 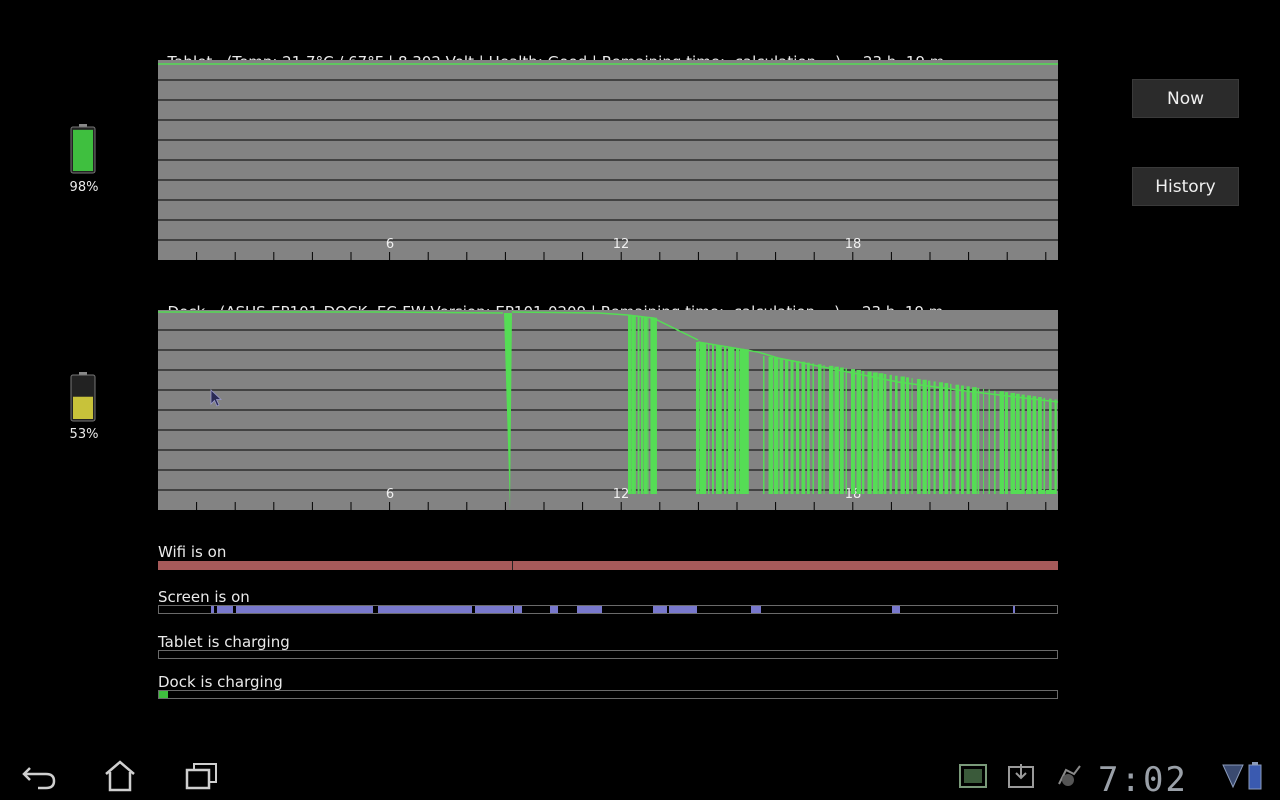 What do you see at coordinates (1069, 776) in the screenshot?
I see `usb-debug-icon` at bounding box center [1069, 776].